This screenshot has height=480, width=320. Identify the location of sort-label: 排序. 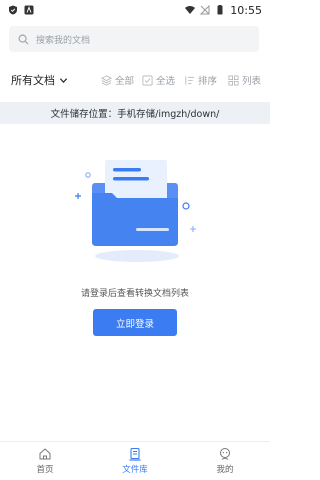
(208, 81).